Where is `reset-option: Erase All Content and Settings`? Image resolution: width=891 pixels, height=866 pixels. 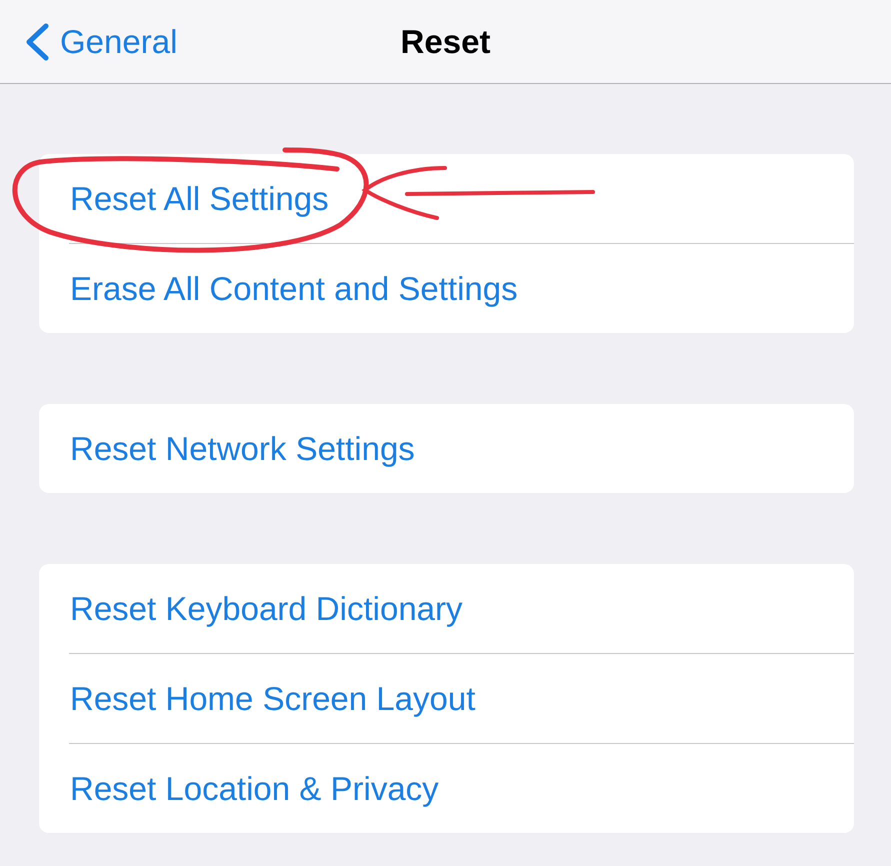
reset-option: Erase All Content and Settings is located at coordinates (446, 288).